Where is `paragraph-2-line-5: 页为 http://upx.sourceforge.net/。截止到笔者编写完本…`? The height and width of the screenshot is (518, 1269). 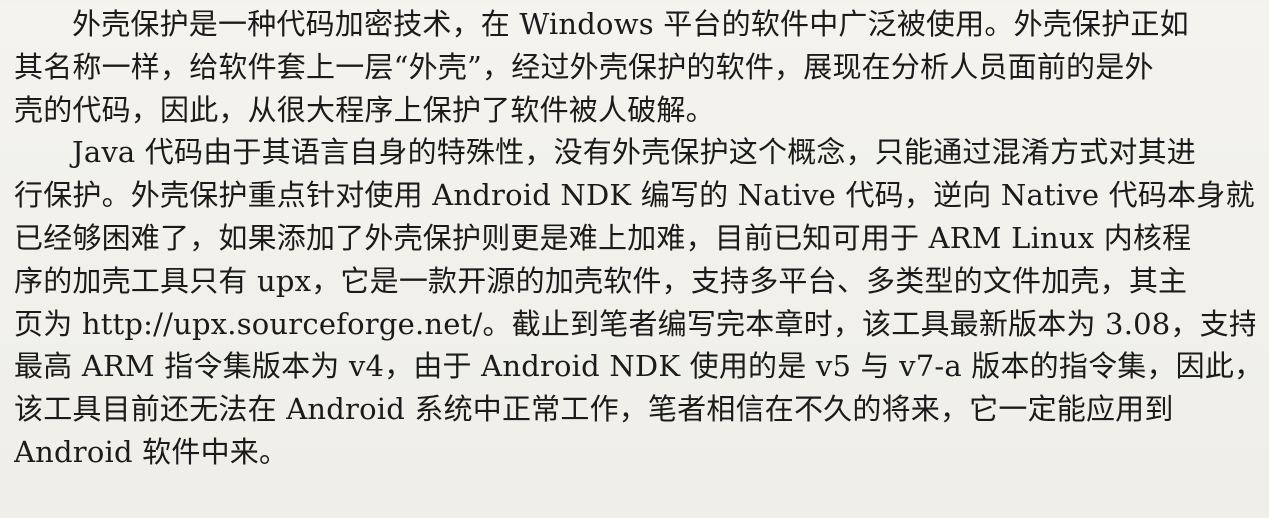
paragraph-2-line-5: 页为 http://upx.sourceforge.net/。截止到笔者编写完本… is located at coordinates (634, 323).